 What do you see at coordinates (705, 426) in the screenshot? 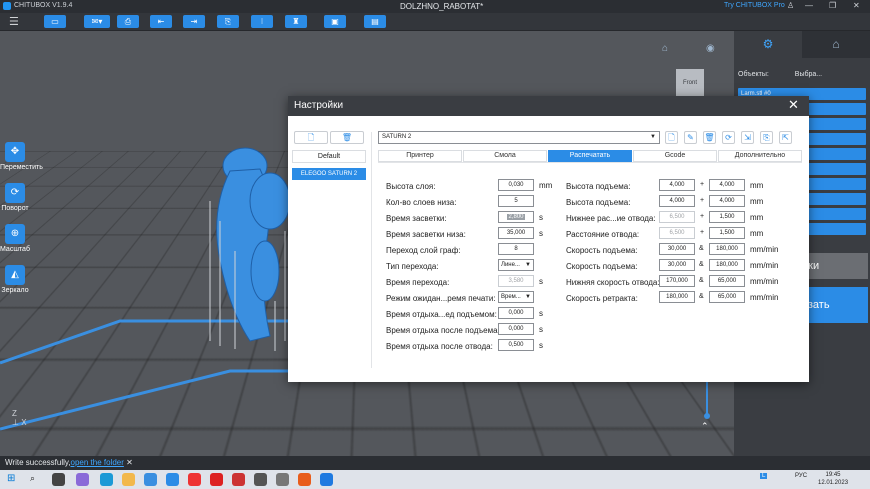
I see `layer-up-icon: ⌃` at bounding box center [705, 426].